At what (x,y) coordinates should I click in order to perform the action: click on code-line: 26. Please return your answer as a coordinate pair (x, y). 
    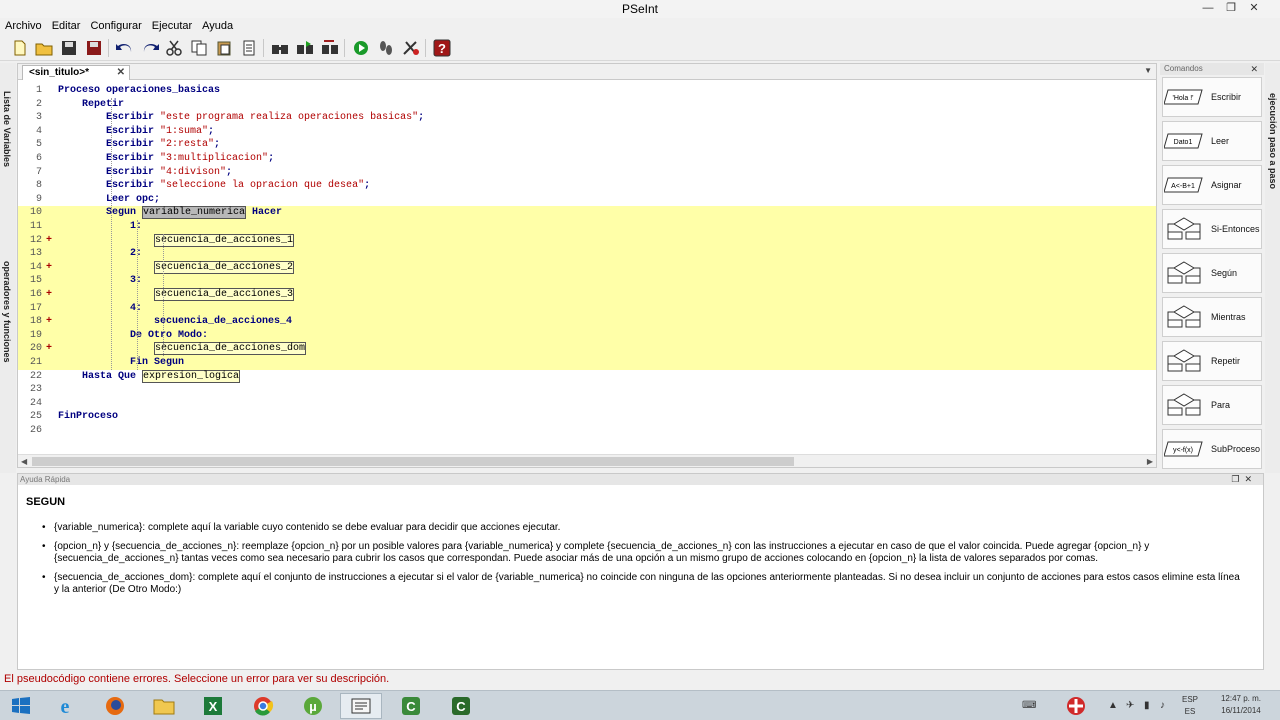
    Looking at the image, I should click on (587, 431).